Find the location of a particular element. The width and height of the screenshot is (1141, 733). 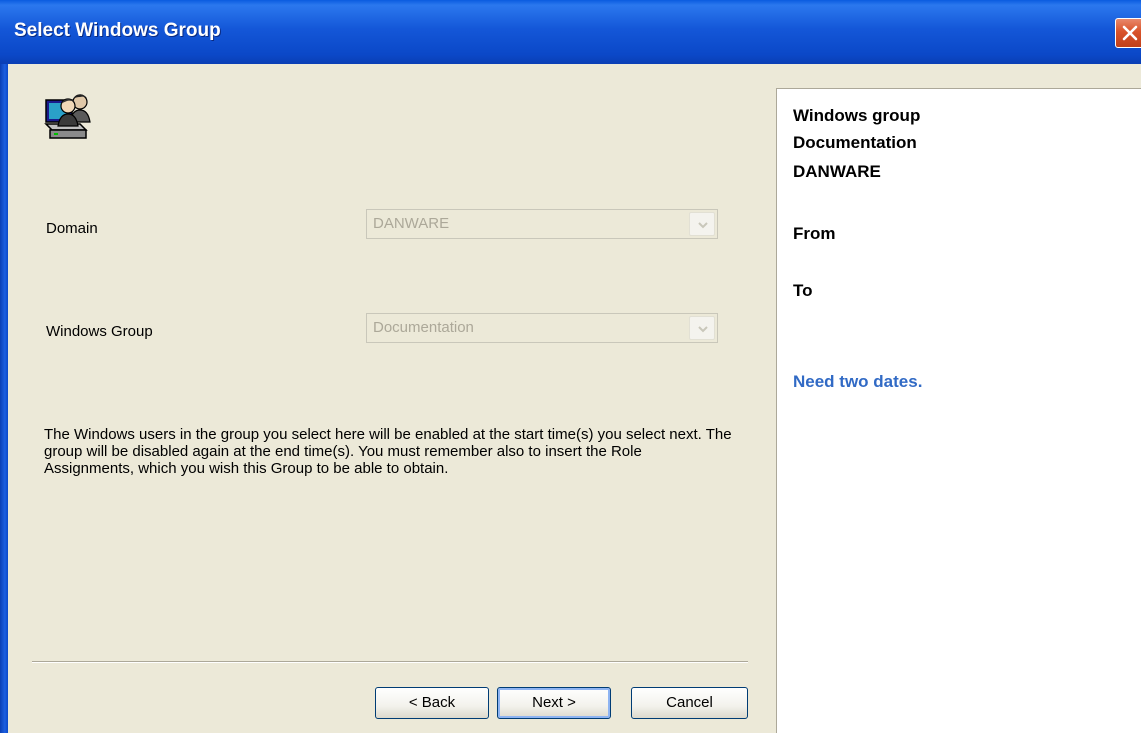

window-title: Select Windows Group is located at coordinates (117, 30).